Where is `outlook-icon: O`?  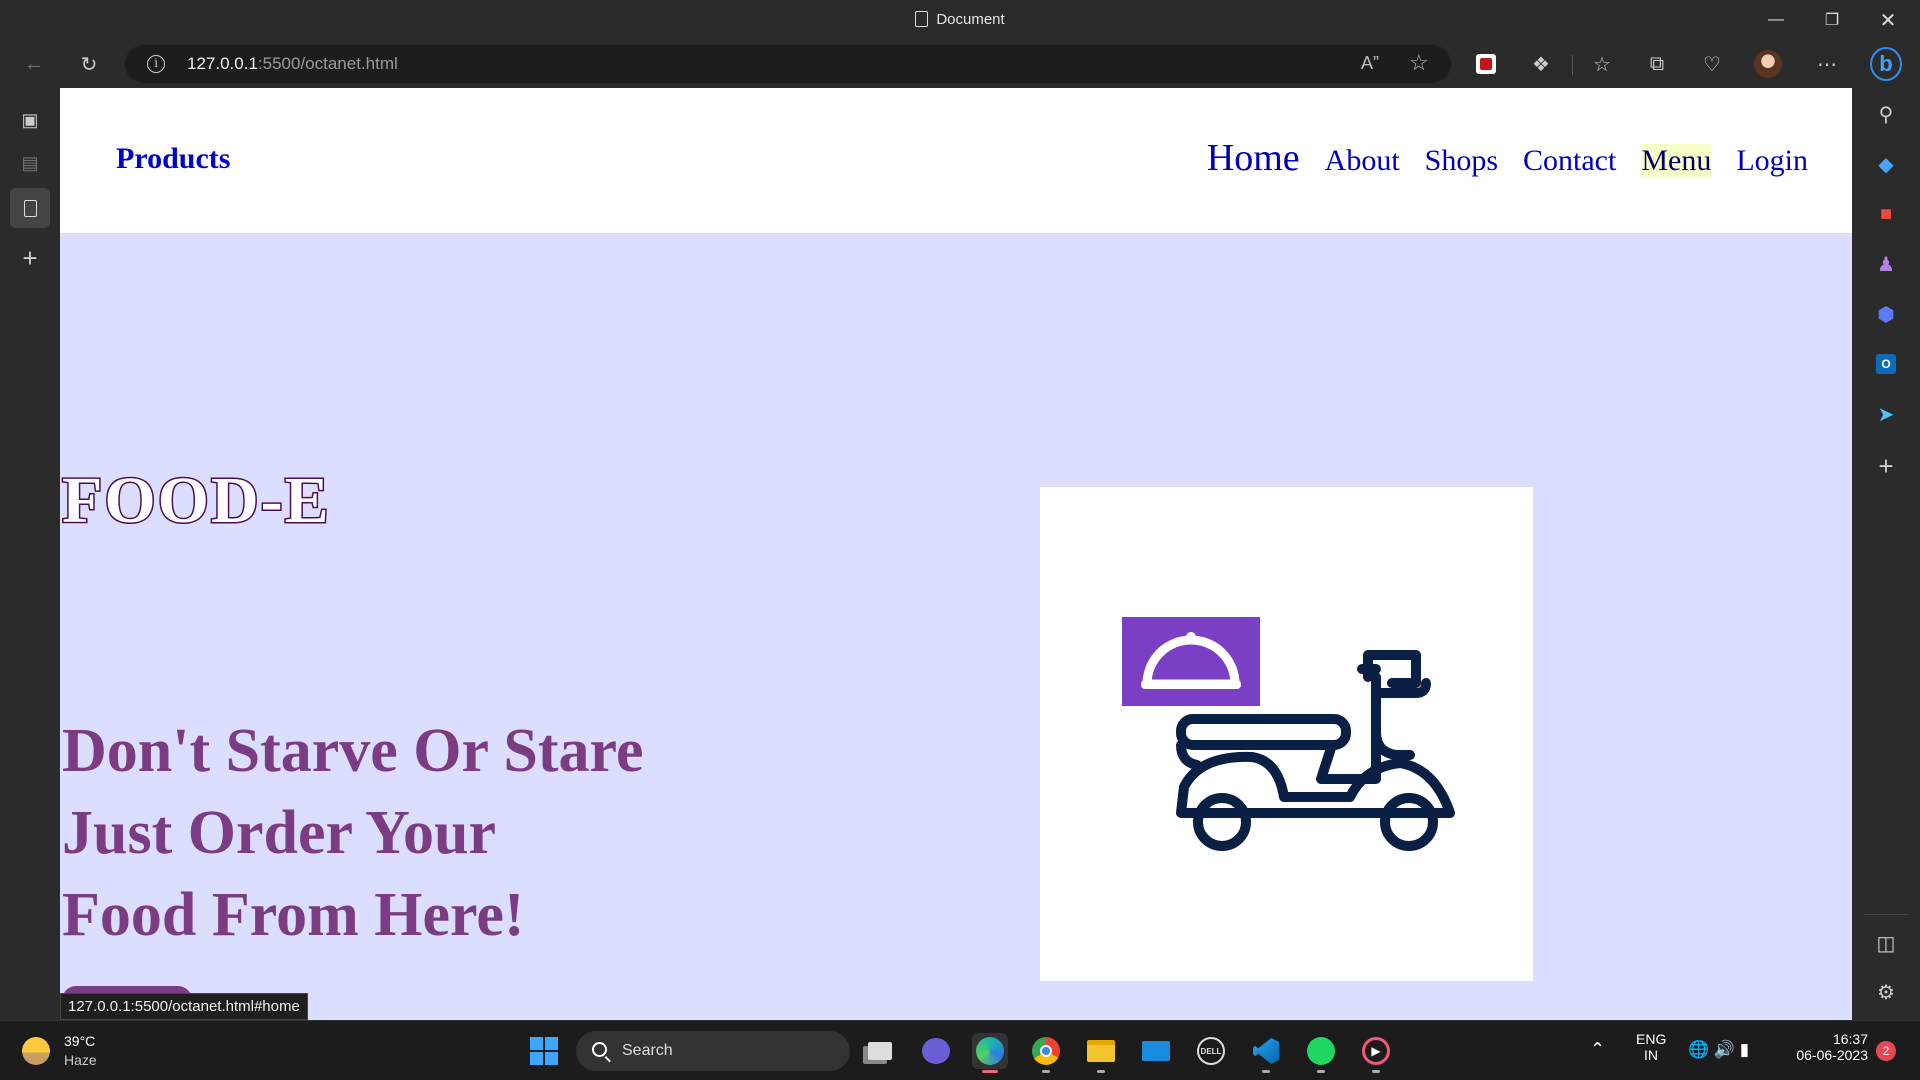
outlook-icon: O is located at coordinates (1886, 364).